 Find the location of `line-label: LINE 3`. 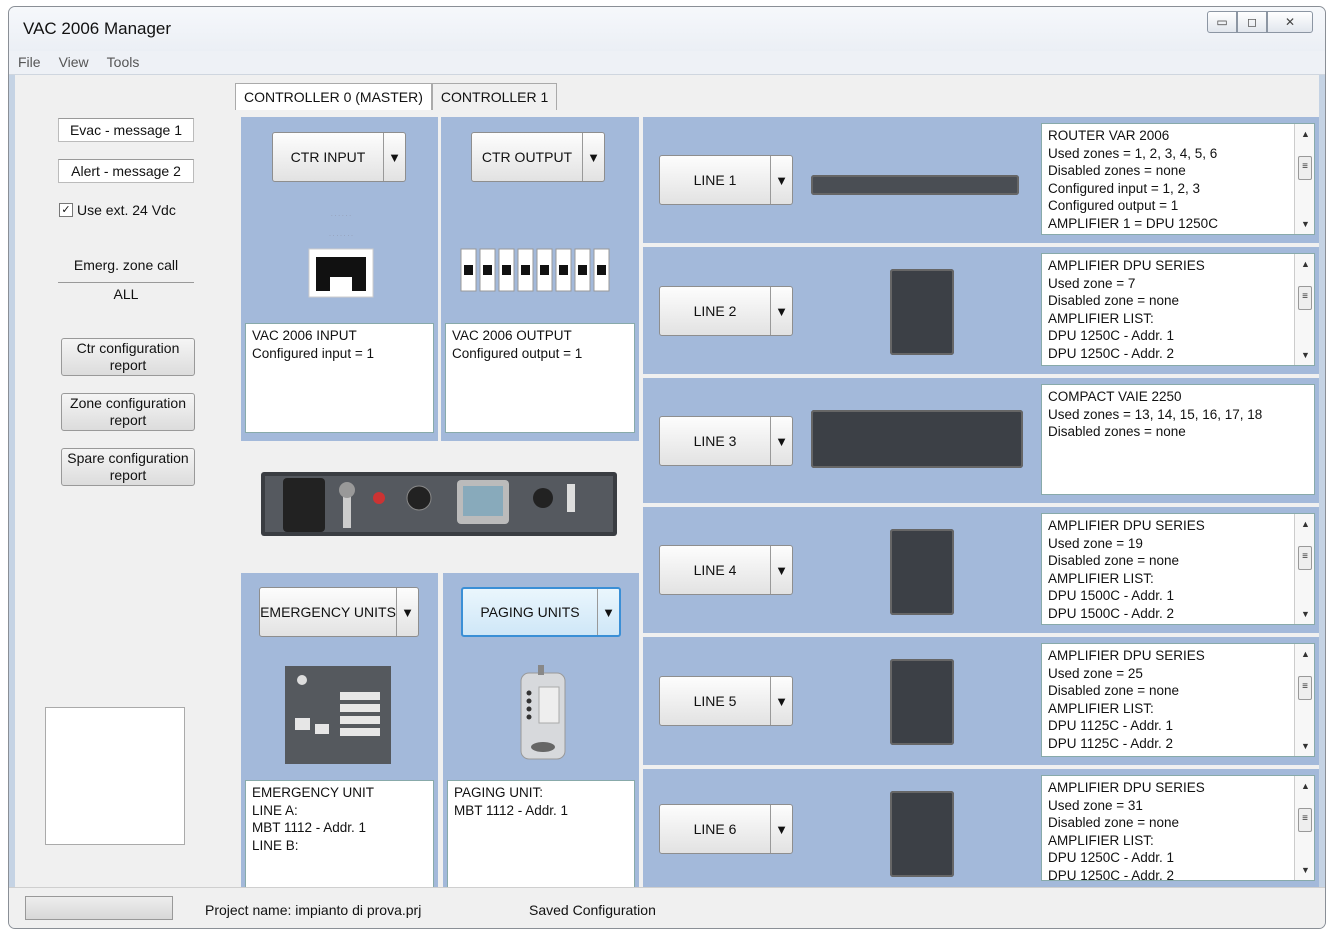

line-label: LINE 3 is located at coordinates (715, 441).